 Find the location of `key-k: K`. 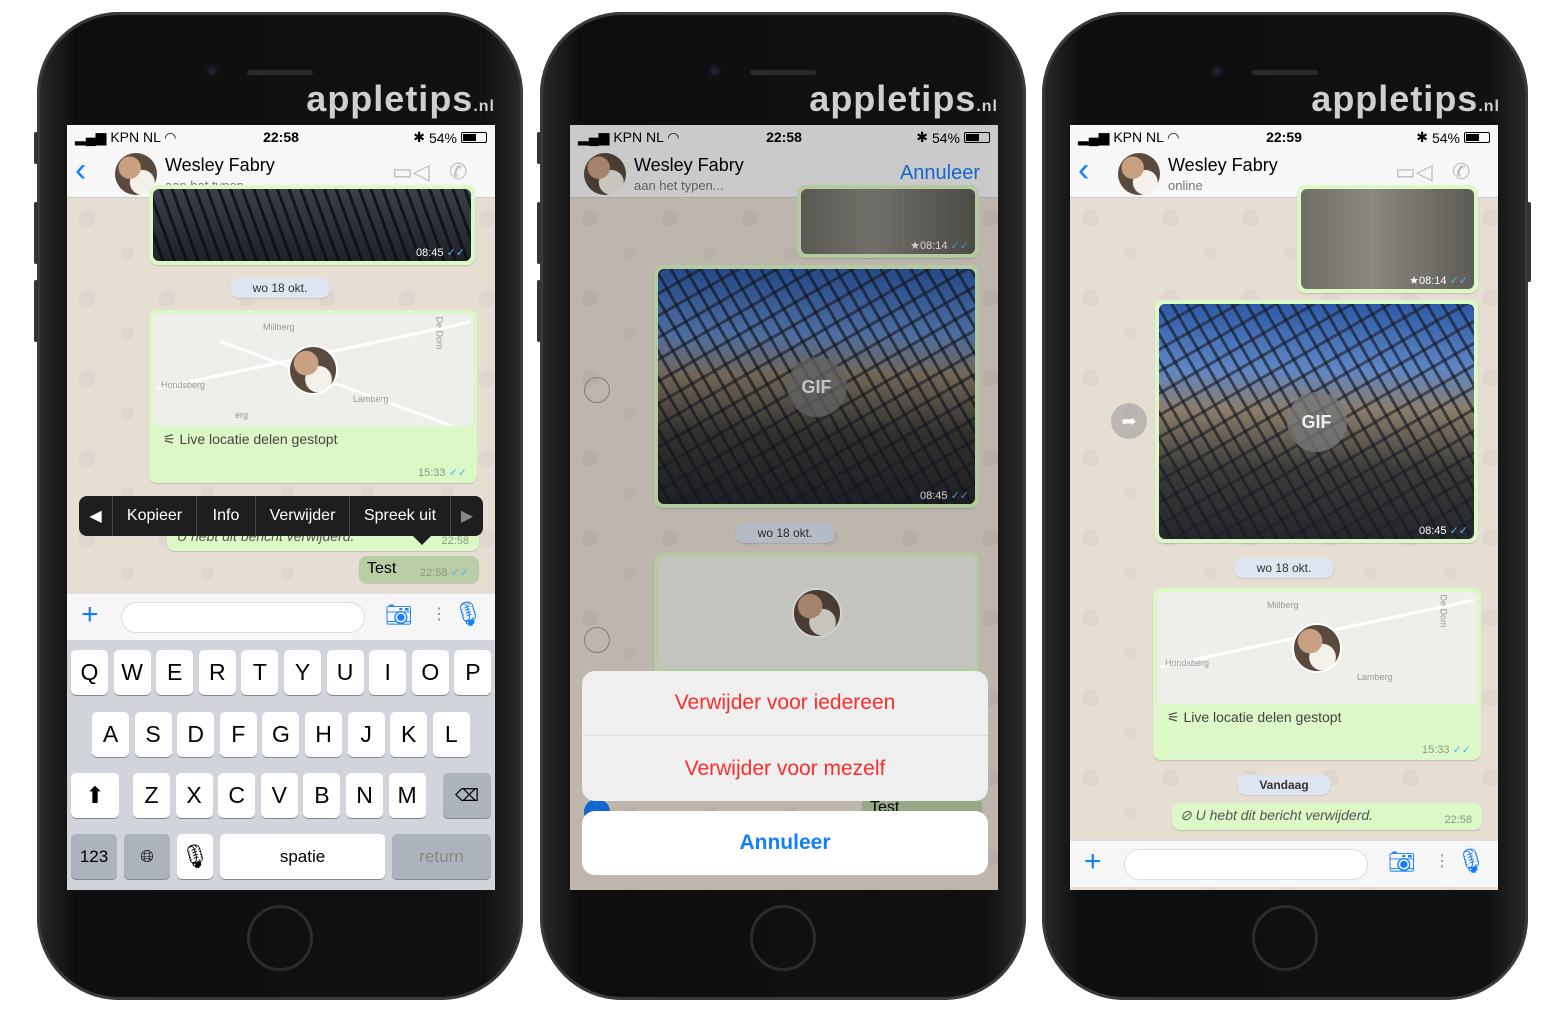

key-k: K is located at coordinates (409, 734).